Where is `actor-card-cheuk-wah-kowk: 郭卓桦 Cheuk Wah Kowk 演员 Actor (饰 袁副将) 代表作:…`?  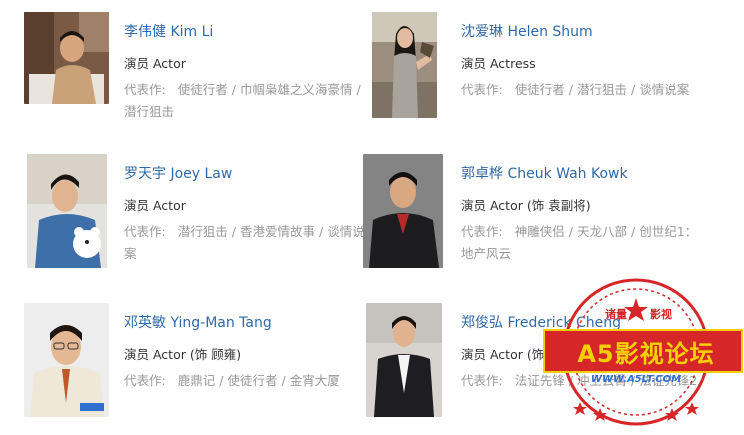
actor-card-cheuk-wah-kowk: 郭卓桦 Cheuk Wah Kowk 演员 Actor (饰 袁副将) 代表作:… is located at coordinates (531, 219).